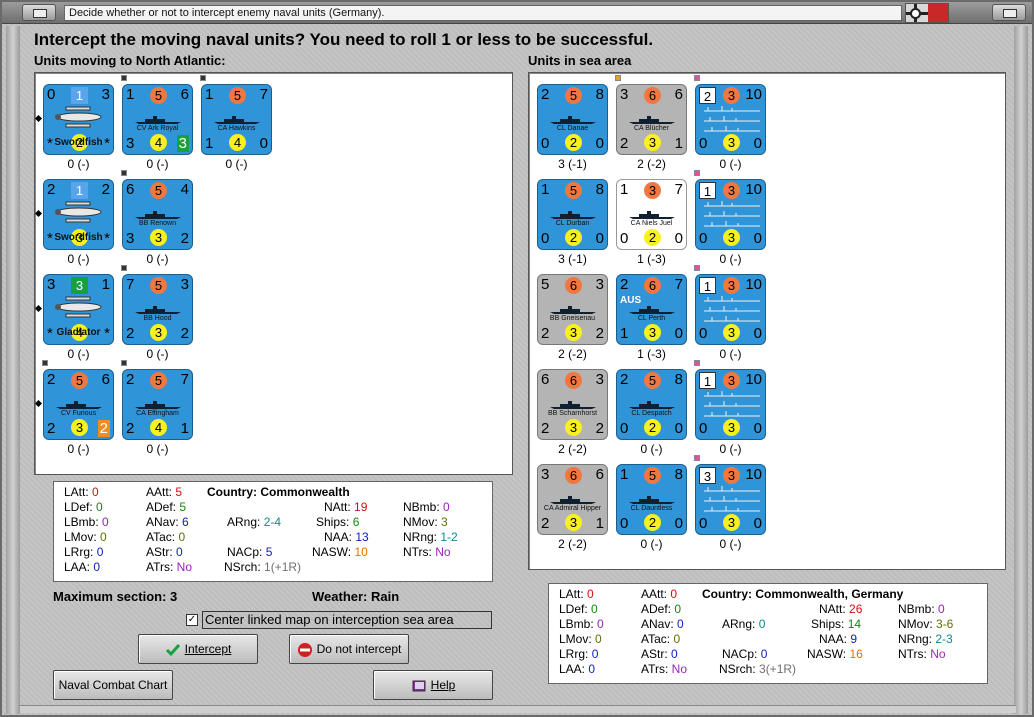 This screenshot has height=717, width=1034. What do you see at coordinates (157, 214) in the screenshot?
I see `unit-counter: 6 5 4 3 3 2 BB Renown` at bounding box center [157, 214].